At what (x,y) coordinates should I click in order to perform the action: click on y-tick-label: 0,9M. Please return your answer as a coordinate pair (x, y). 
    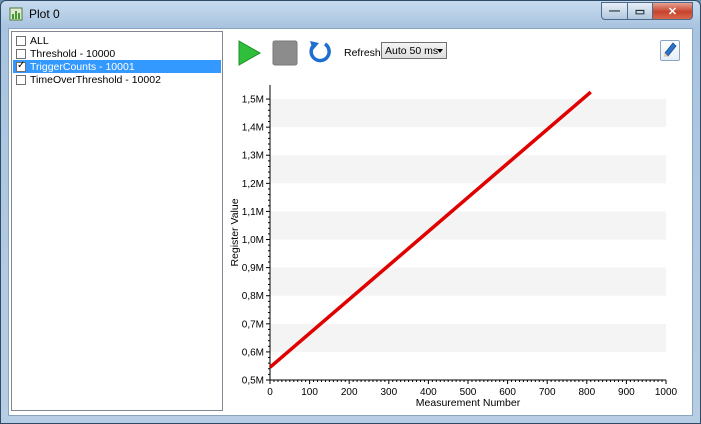
    Looking at the image, I should click on (253, 268).